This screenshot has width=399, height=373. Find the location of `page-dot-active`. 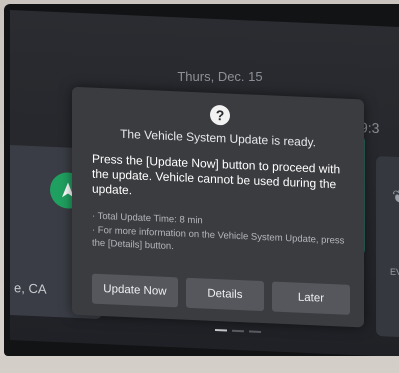

page-dot-active is located at coordinates (221, 330).